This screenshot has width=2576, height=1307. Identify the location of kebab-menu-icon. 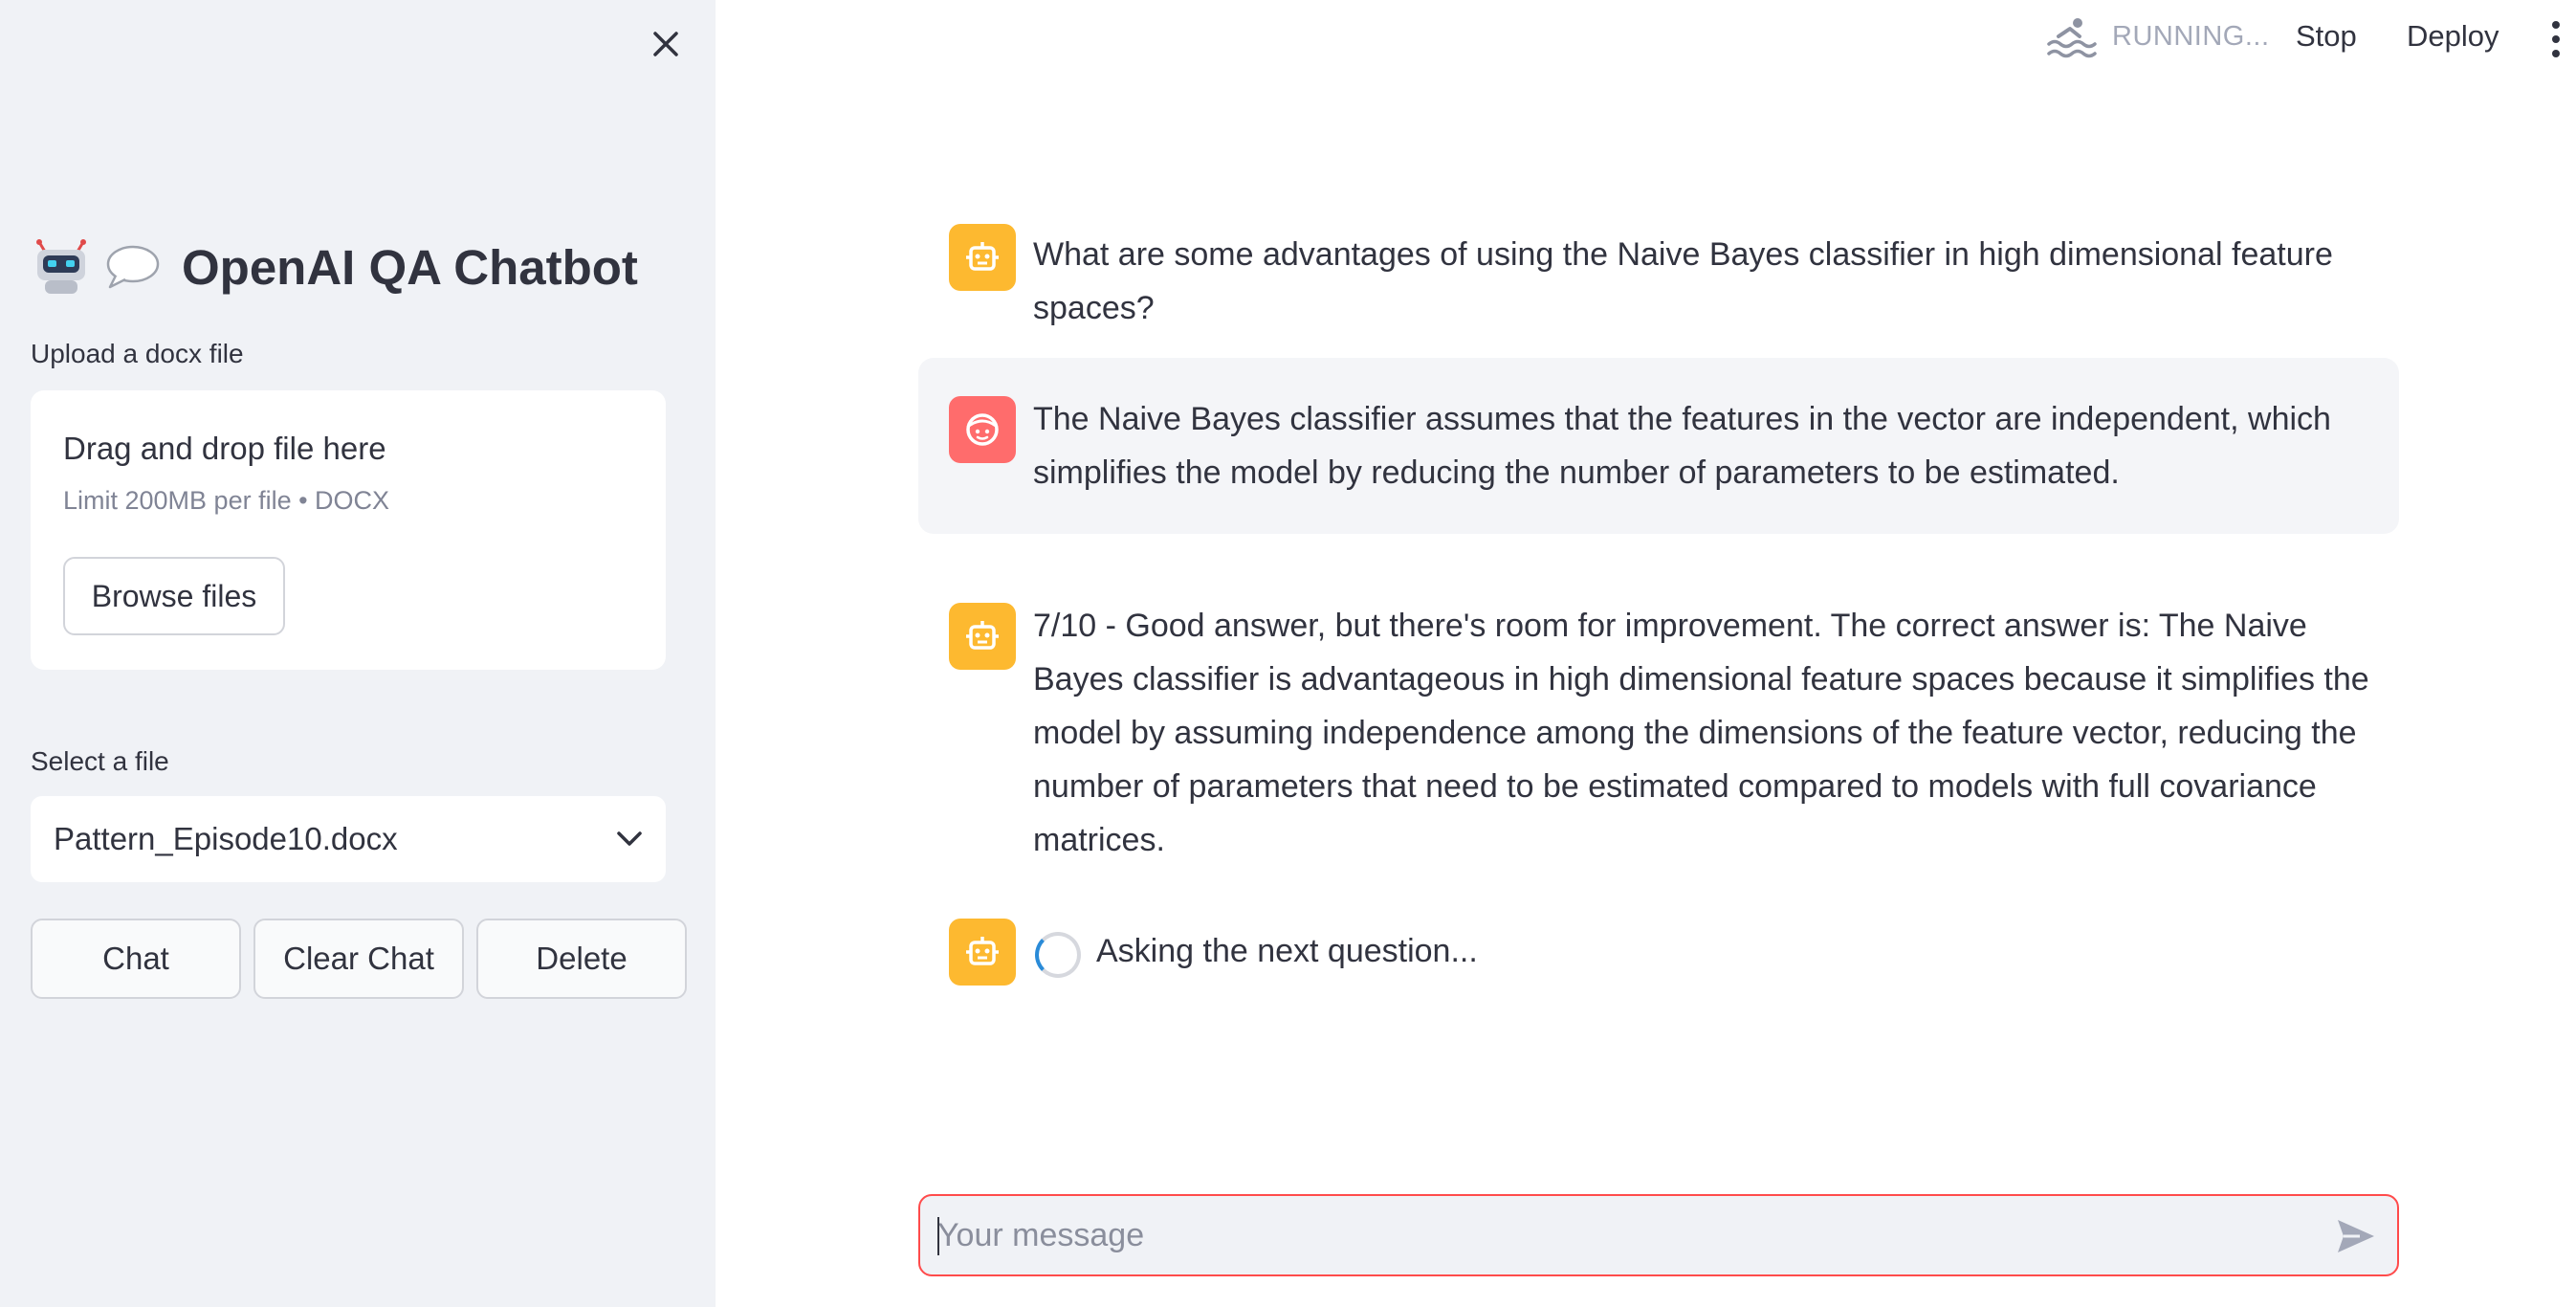
(2555, 39).